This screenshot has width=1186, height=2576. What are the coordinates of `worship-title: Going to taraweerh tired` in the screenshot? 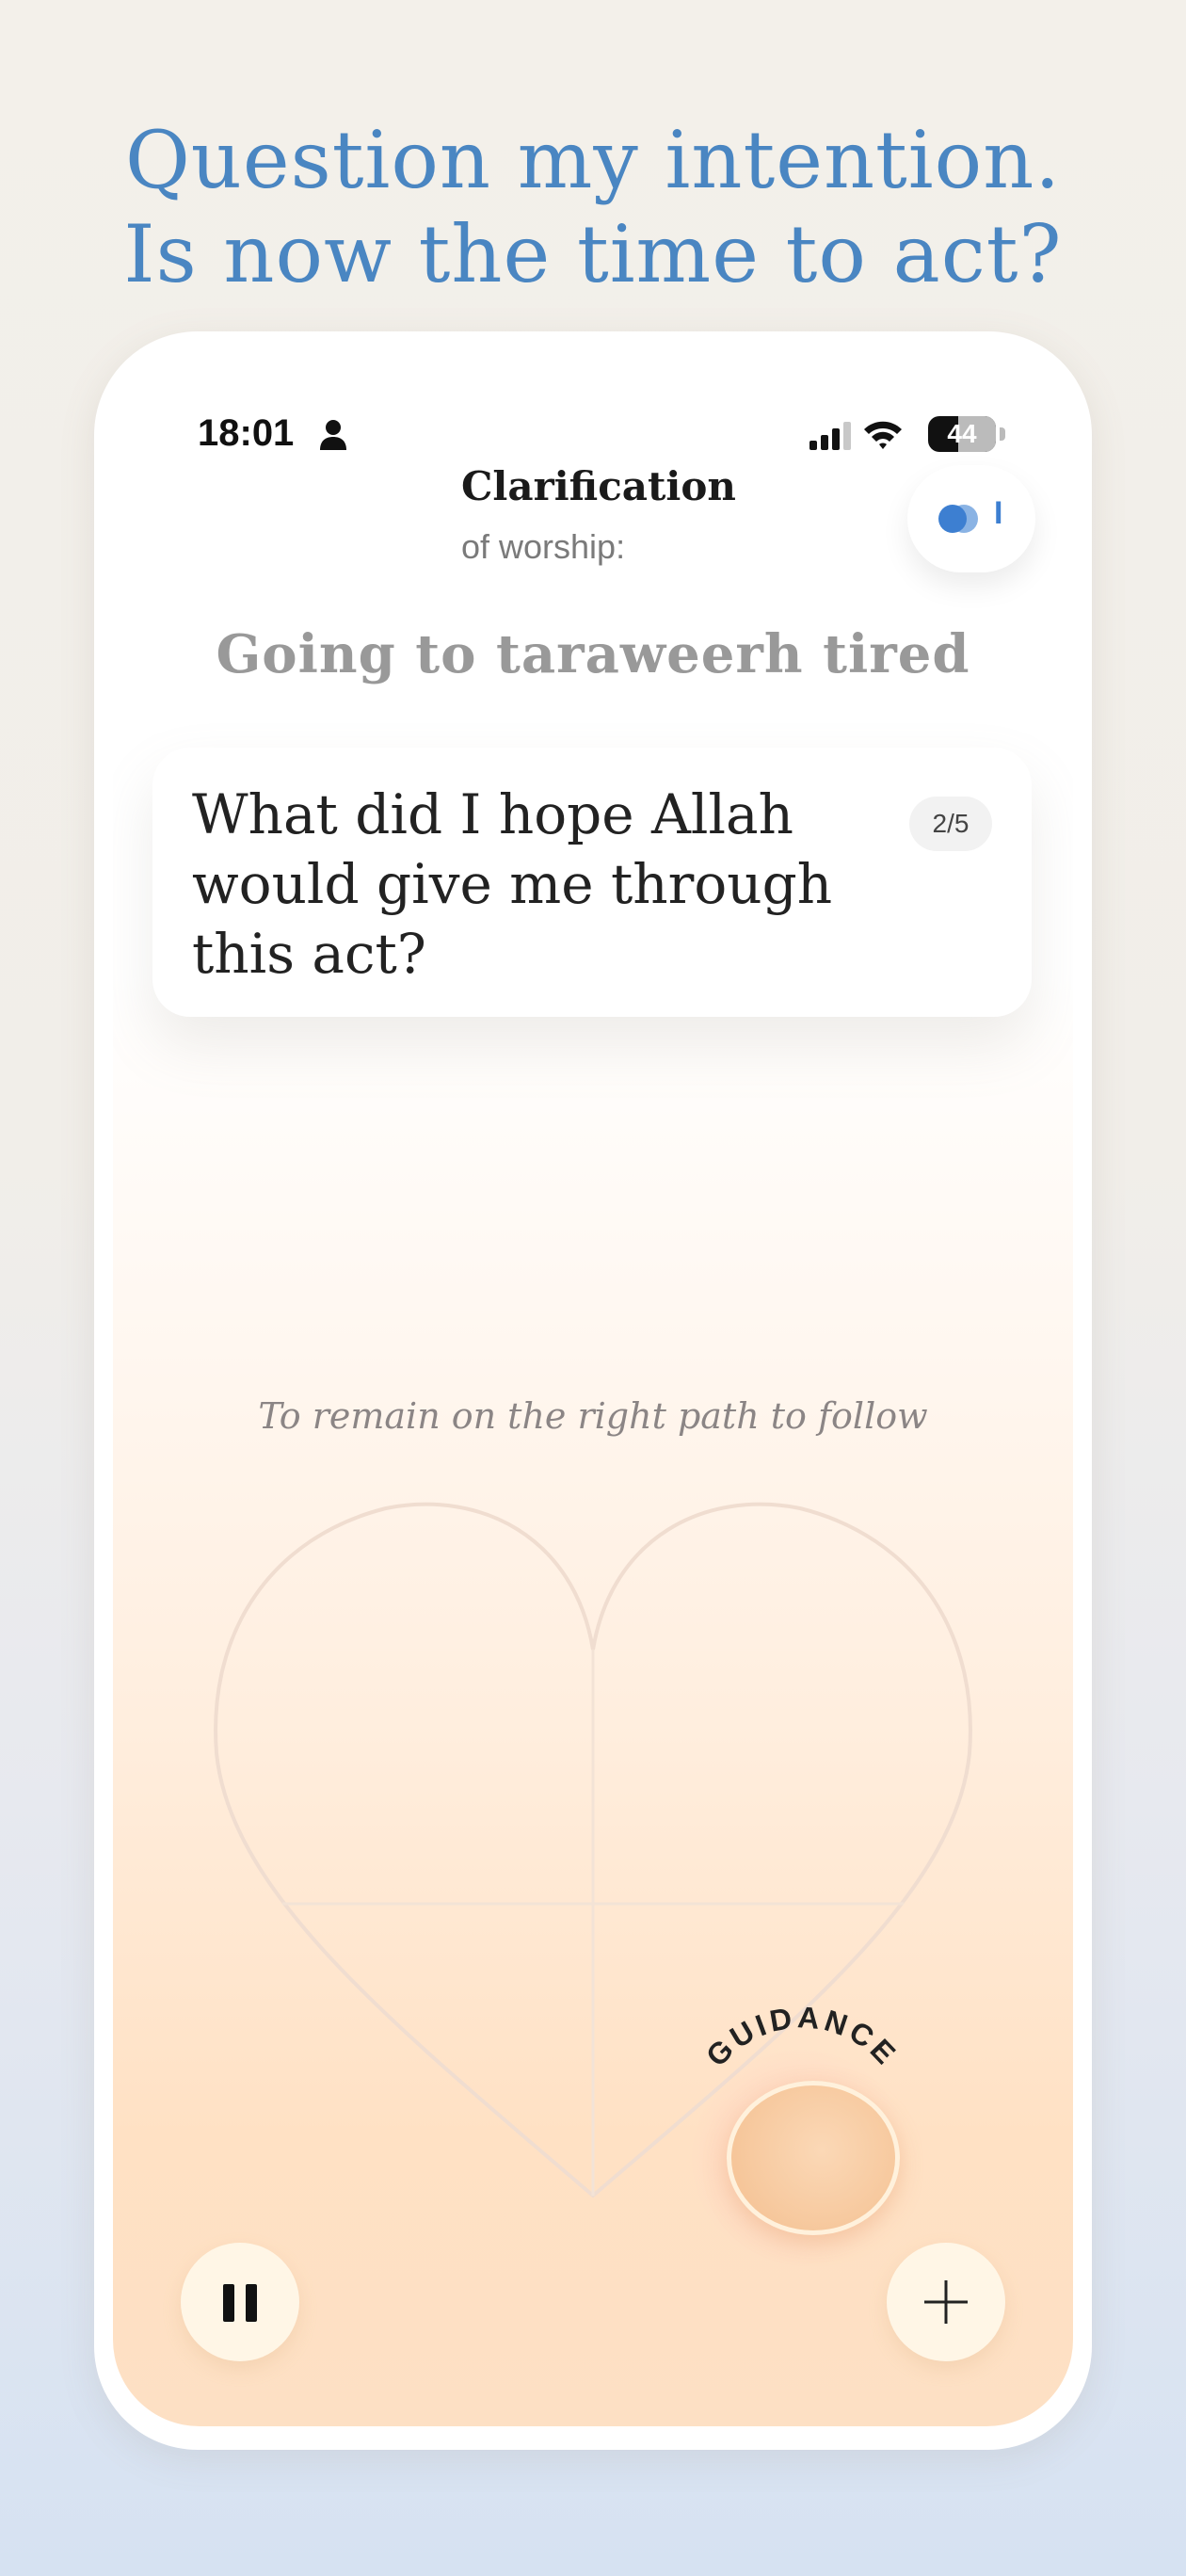 It's located at (593, 654).